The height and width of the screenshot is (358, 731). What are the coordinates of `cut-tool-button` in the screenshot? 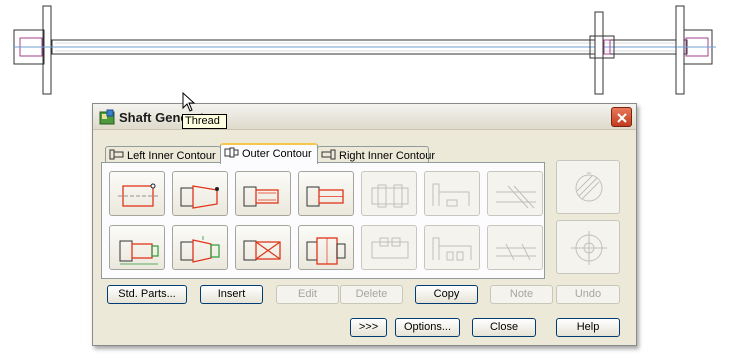 It's located at (515, 247).